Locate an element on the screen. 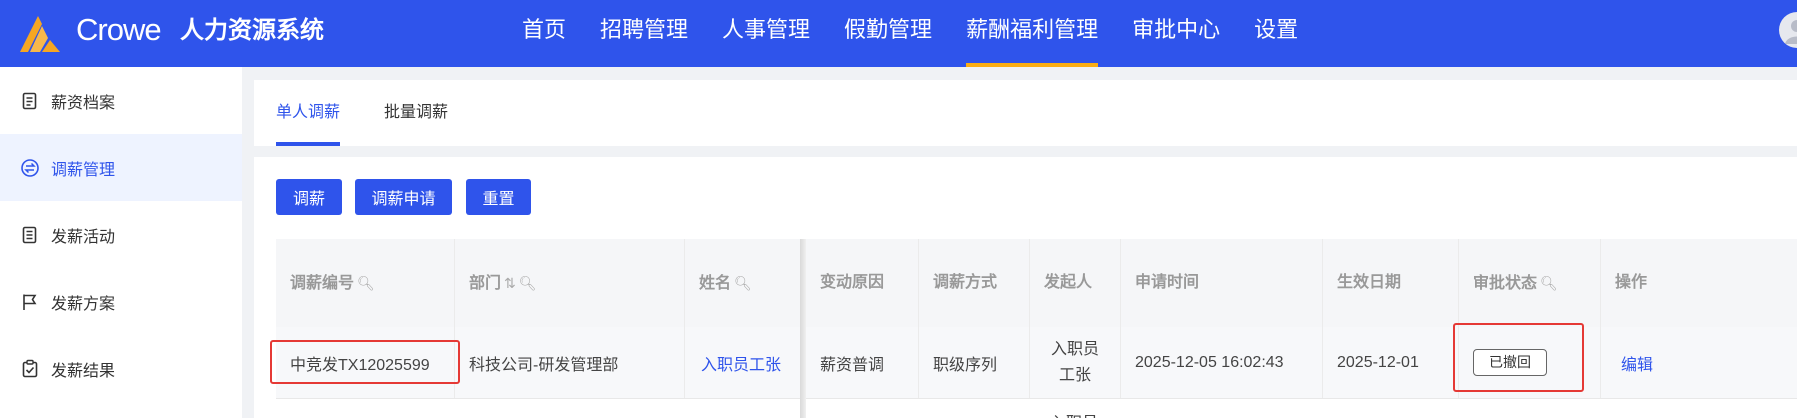 This screenshot has height=418, width=1797. fixed-column-divider is located at coordinates (803, 328).